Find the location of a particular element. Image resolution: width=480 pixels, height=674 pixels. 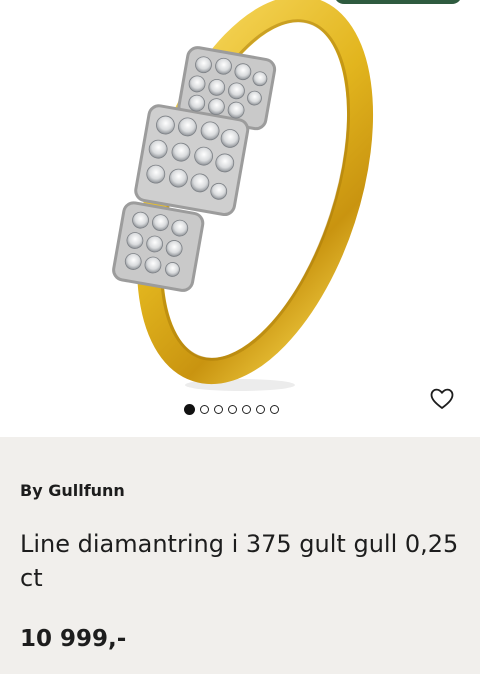

favorite-button is located at coordinates (442, 399).